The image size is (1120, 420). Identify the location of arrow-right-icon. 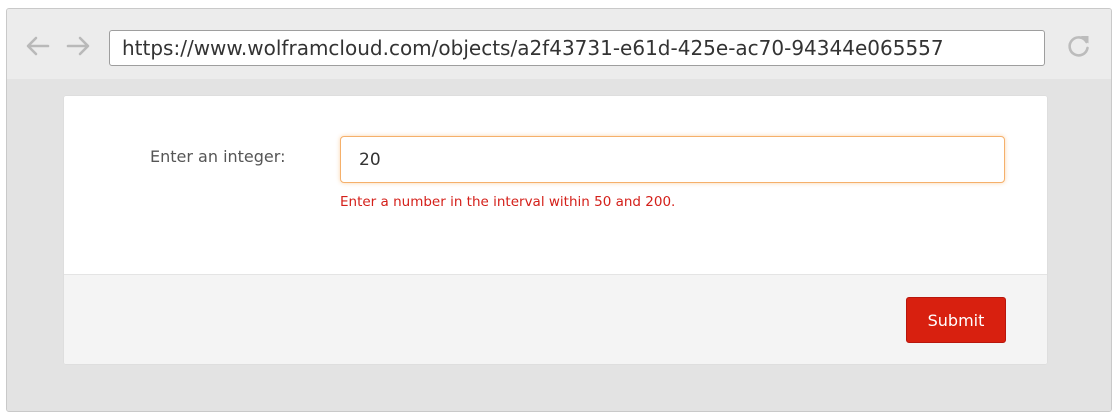
(78, 46).